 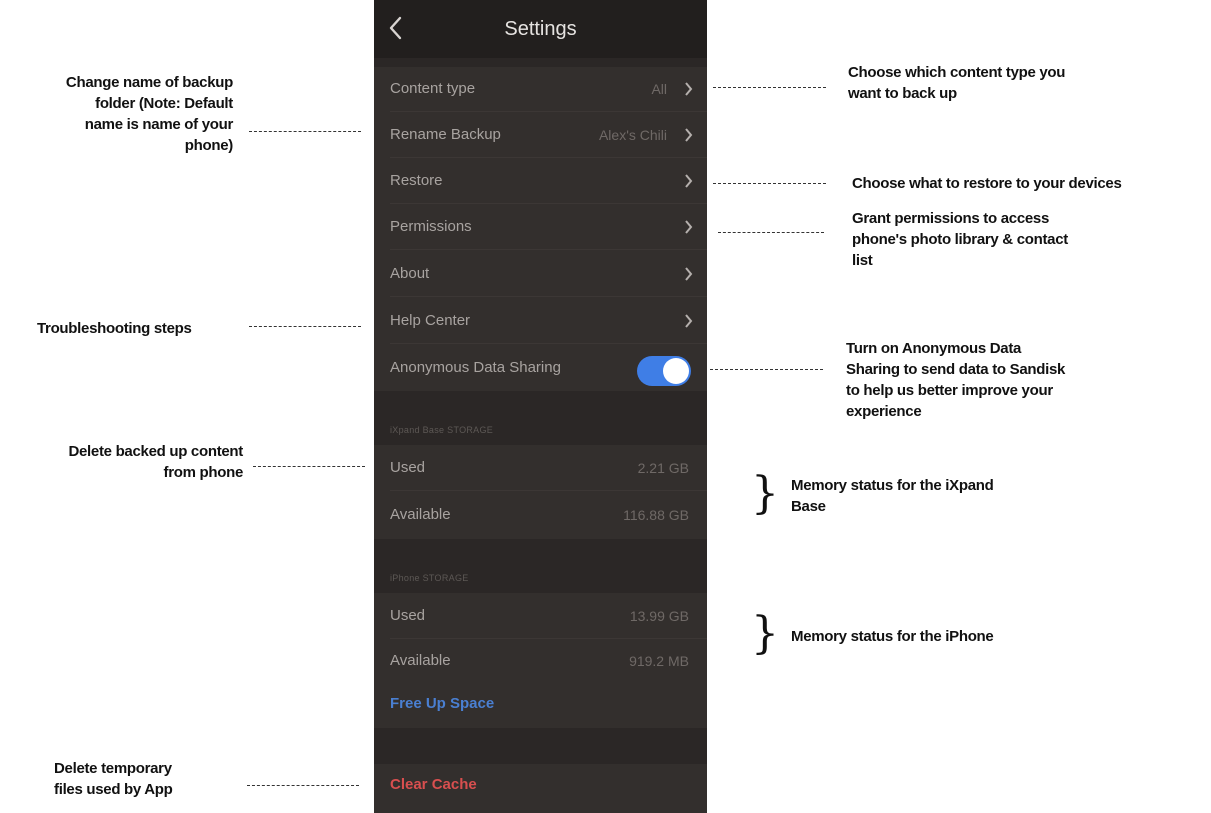 I want to click on clear-cache-button: Clear Cache, so click(x=433, y=784).